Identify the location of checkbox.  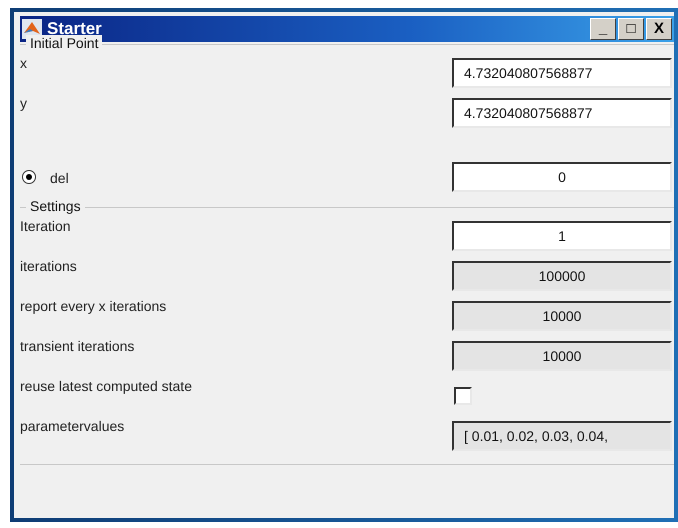
(463, 396).